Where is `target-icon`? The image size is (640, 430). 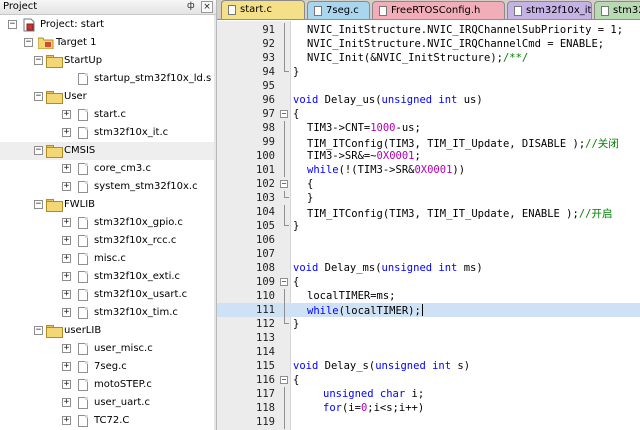 target-icon is located at coordinates (45, 43).